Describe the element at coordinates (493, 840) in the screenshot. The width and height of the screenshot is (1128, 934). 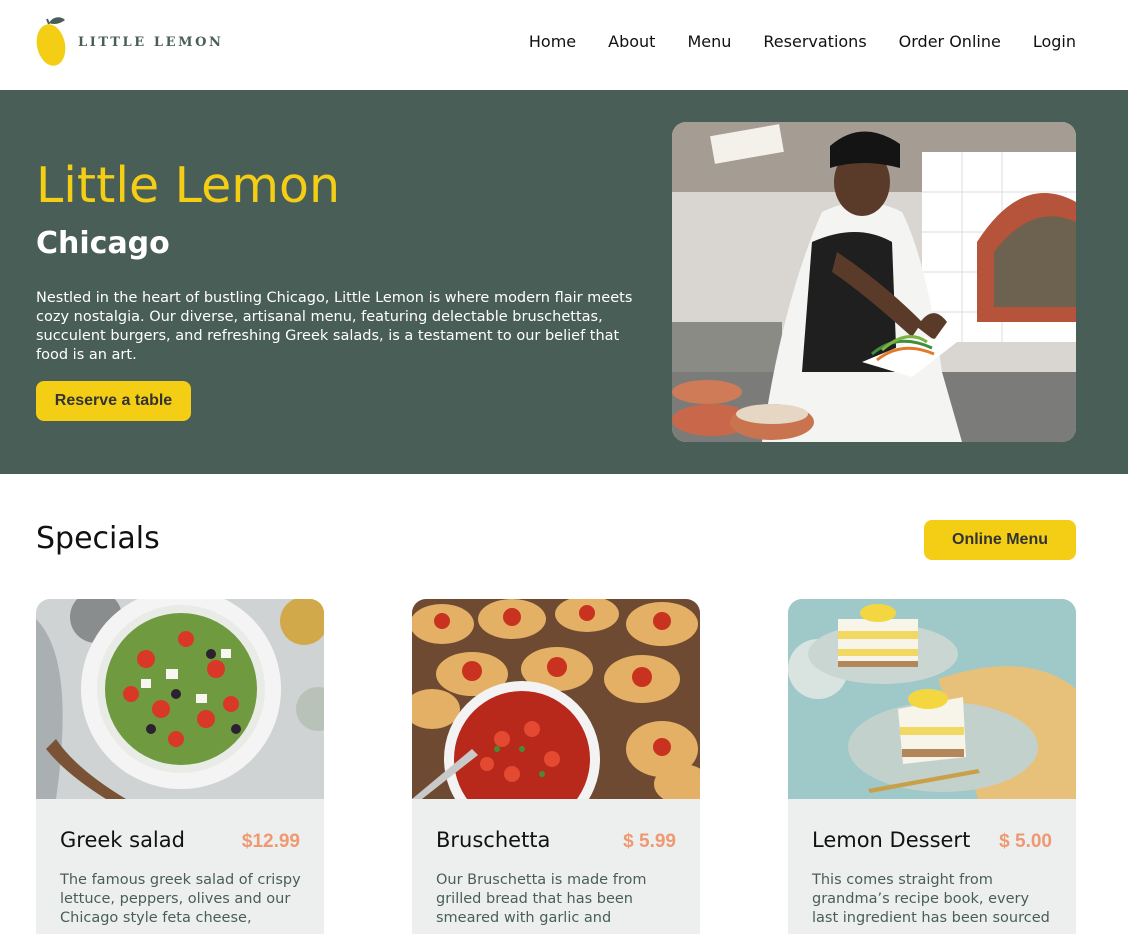
I see `card-title: Bruschetta` at that location.